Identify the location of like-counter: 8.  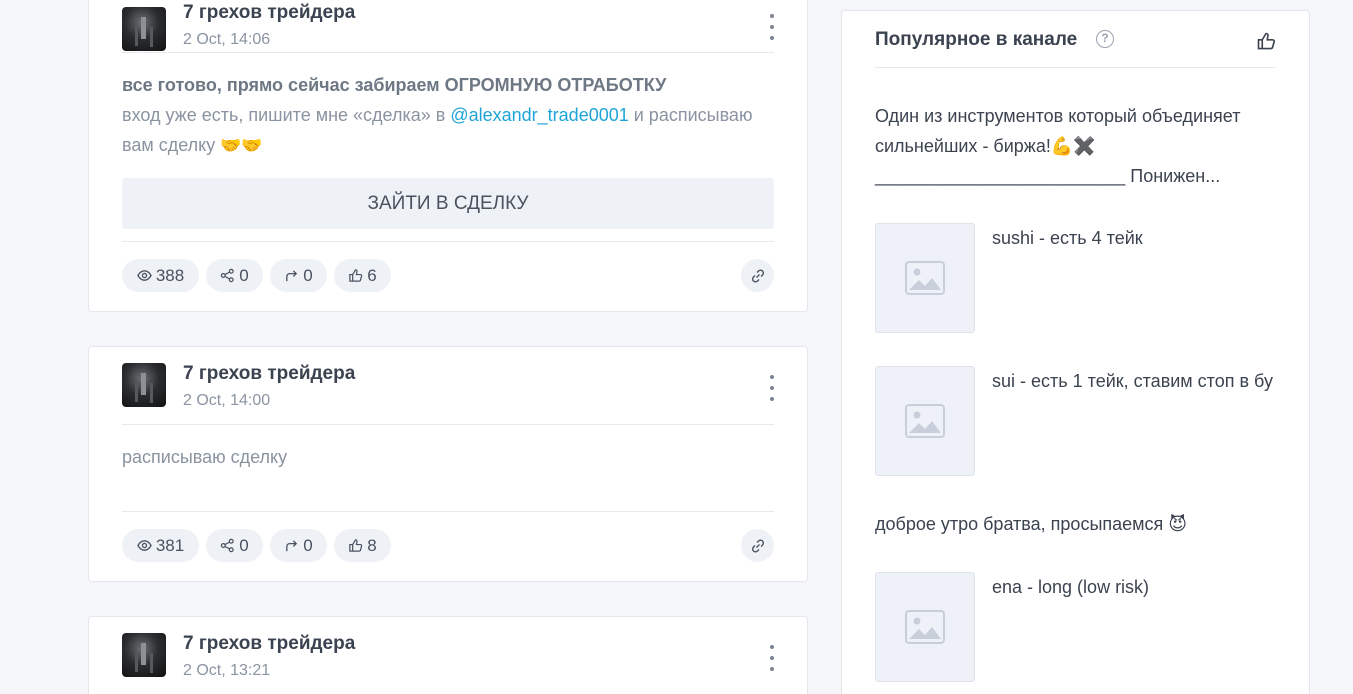
(362, 545).